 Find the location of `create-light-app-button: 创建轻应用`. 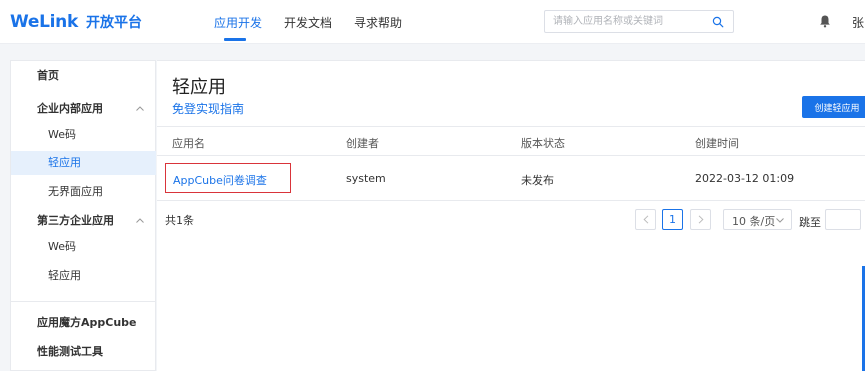

create-light-app-button: 创建轻应用 is located at coordinates (833, 107).